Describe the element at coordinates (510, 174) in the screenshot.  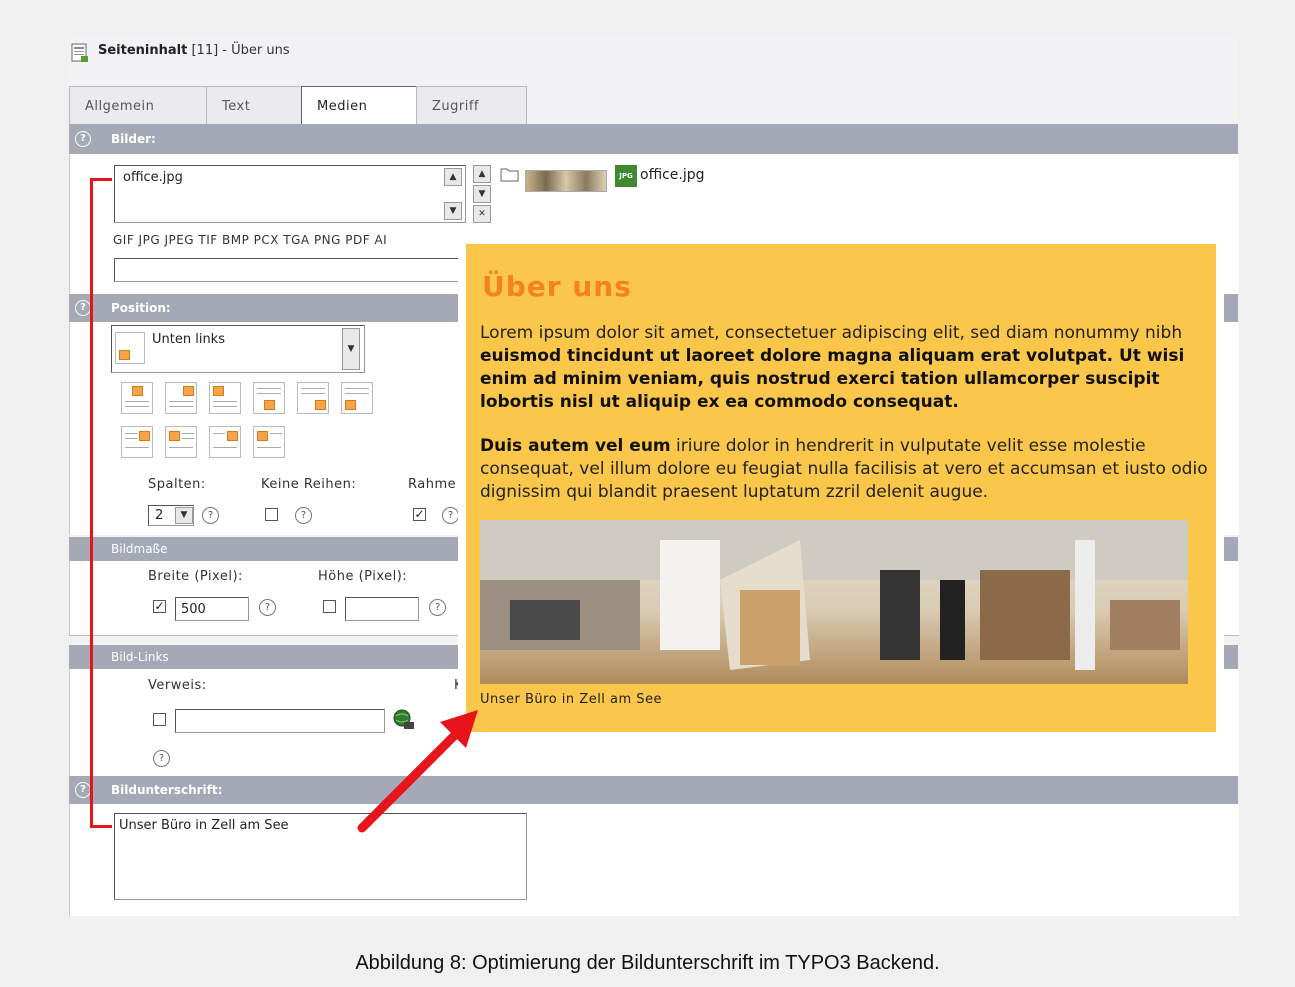
I see `folder-icon` at that location.